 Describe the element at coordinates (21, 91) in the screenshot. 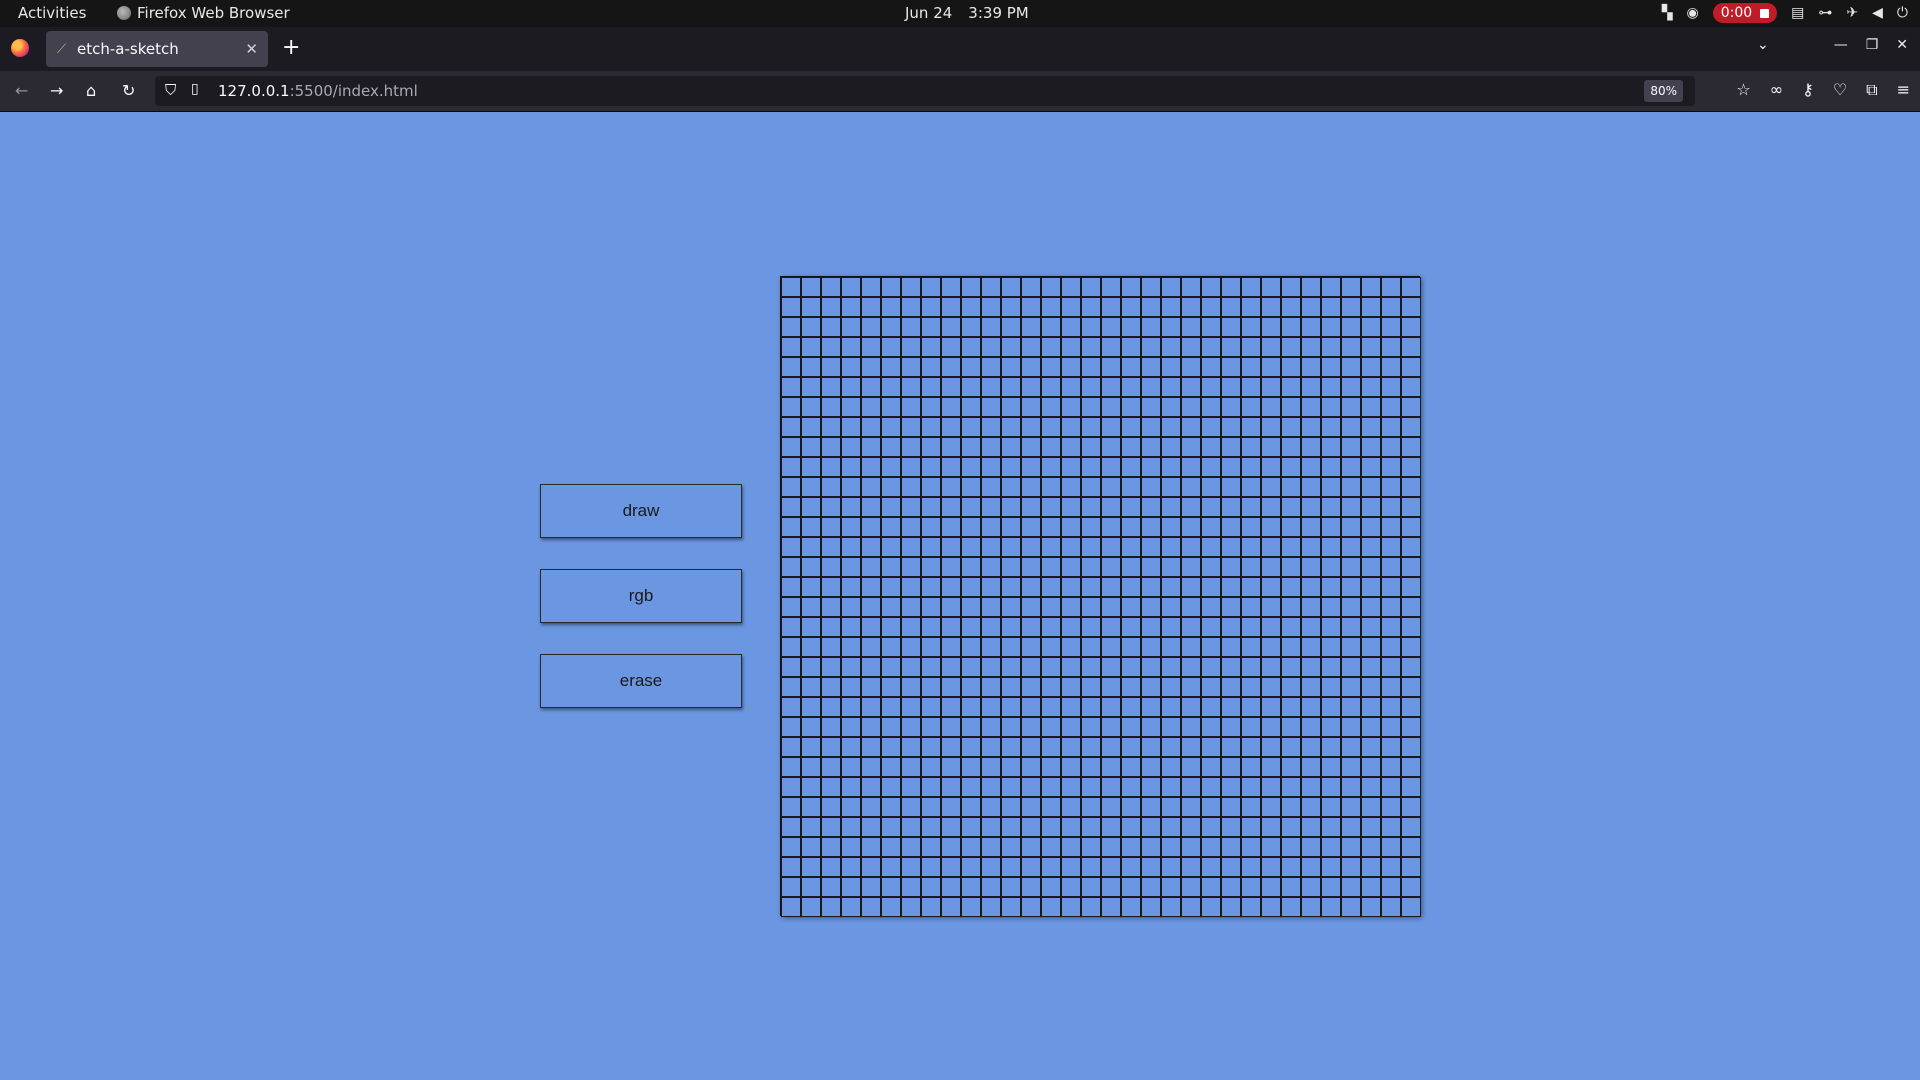

I see `back-icon: ←` at that location.